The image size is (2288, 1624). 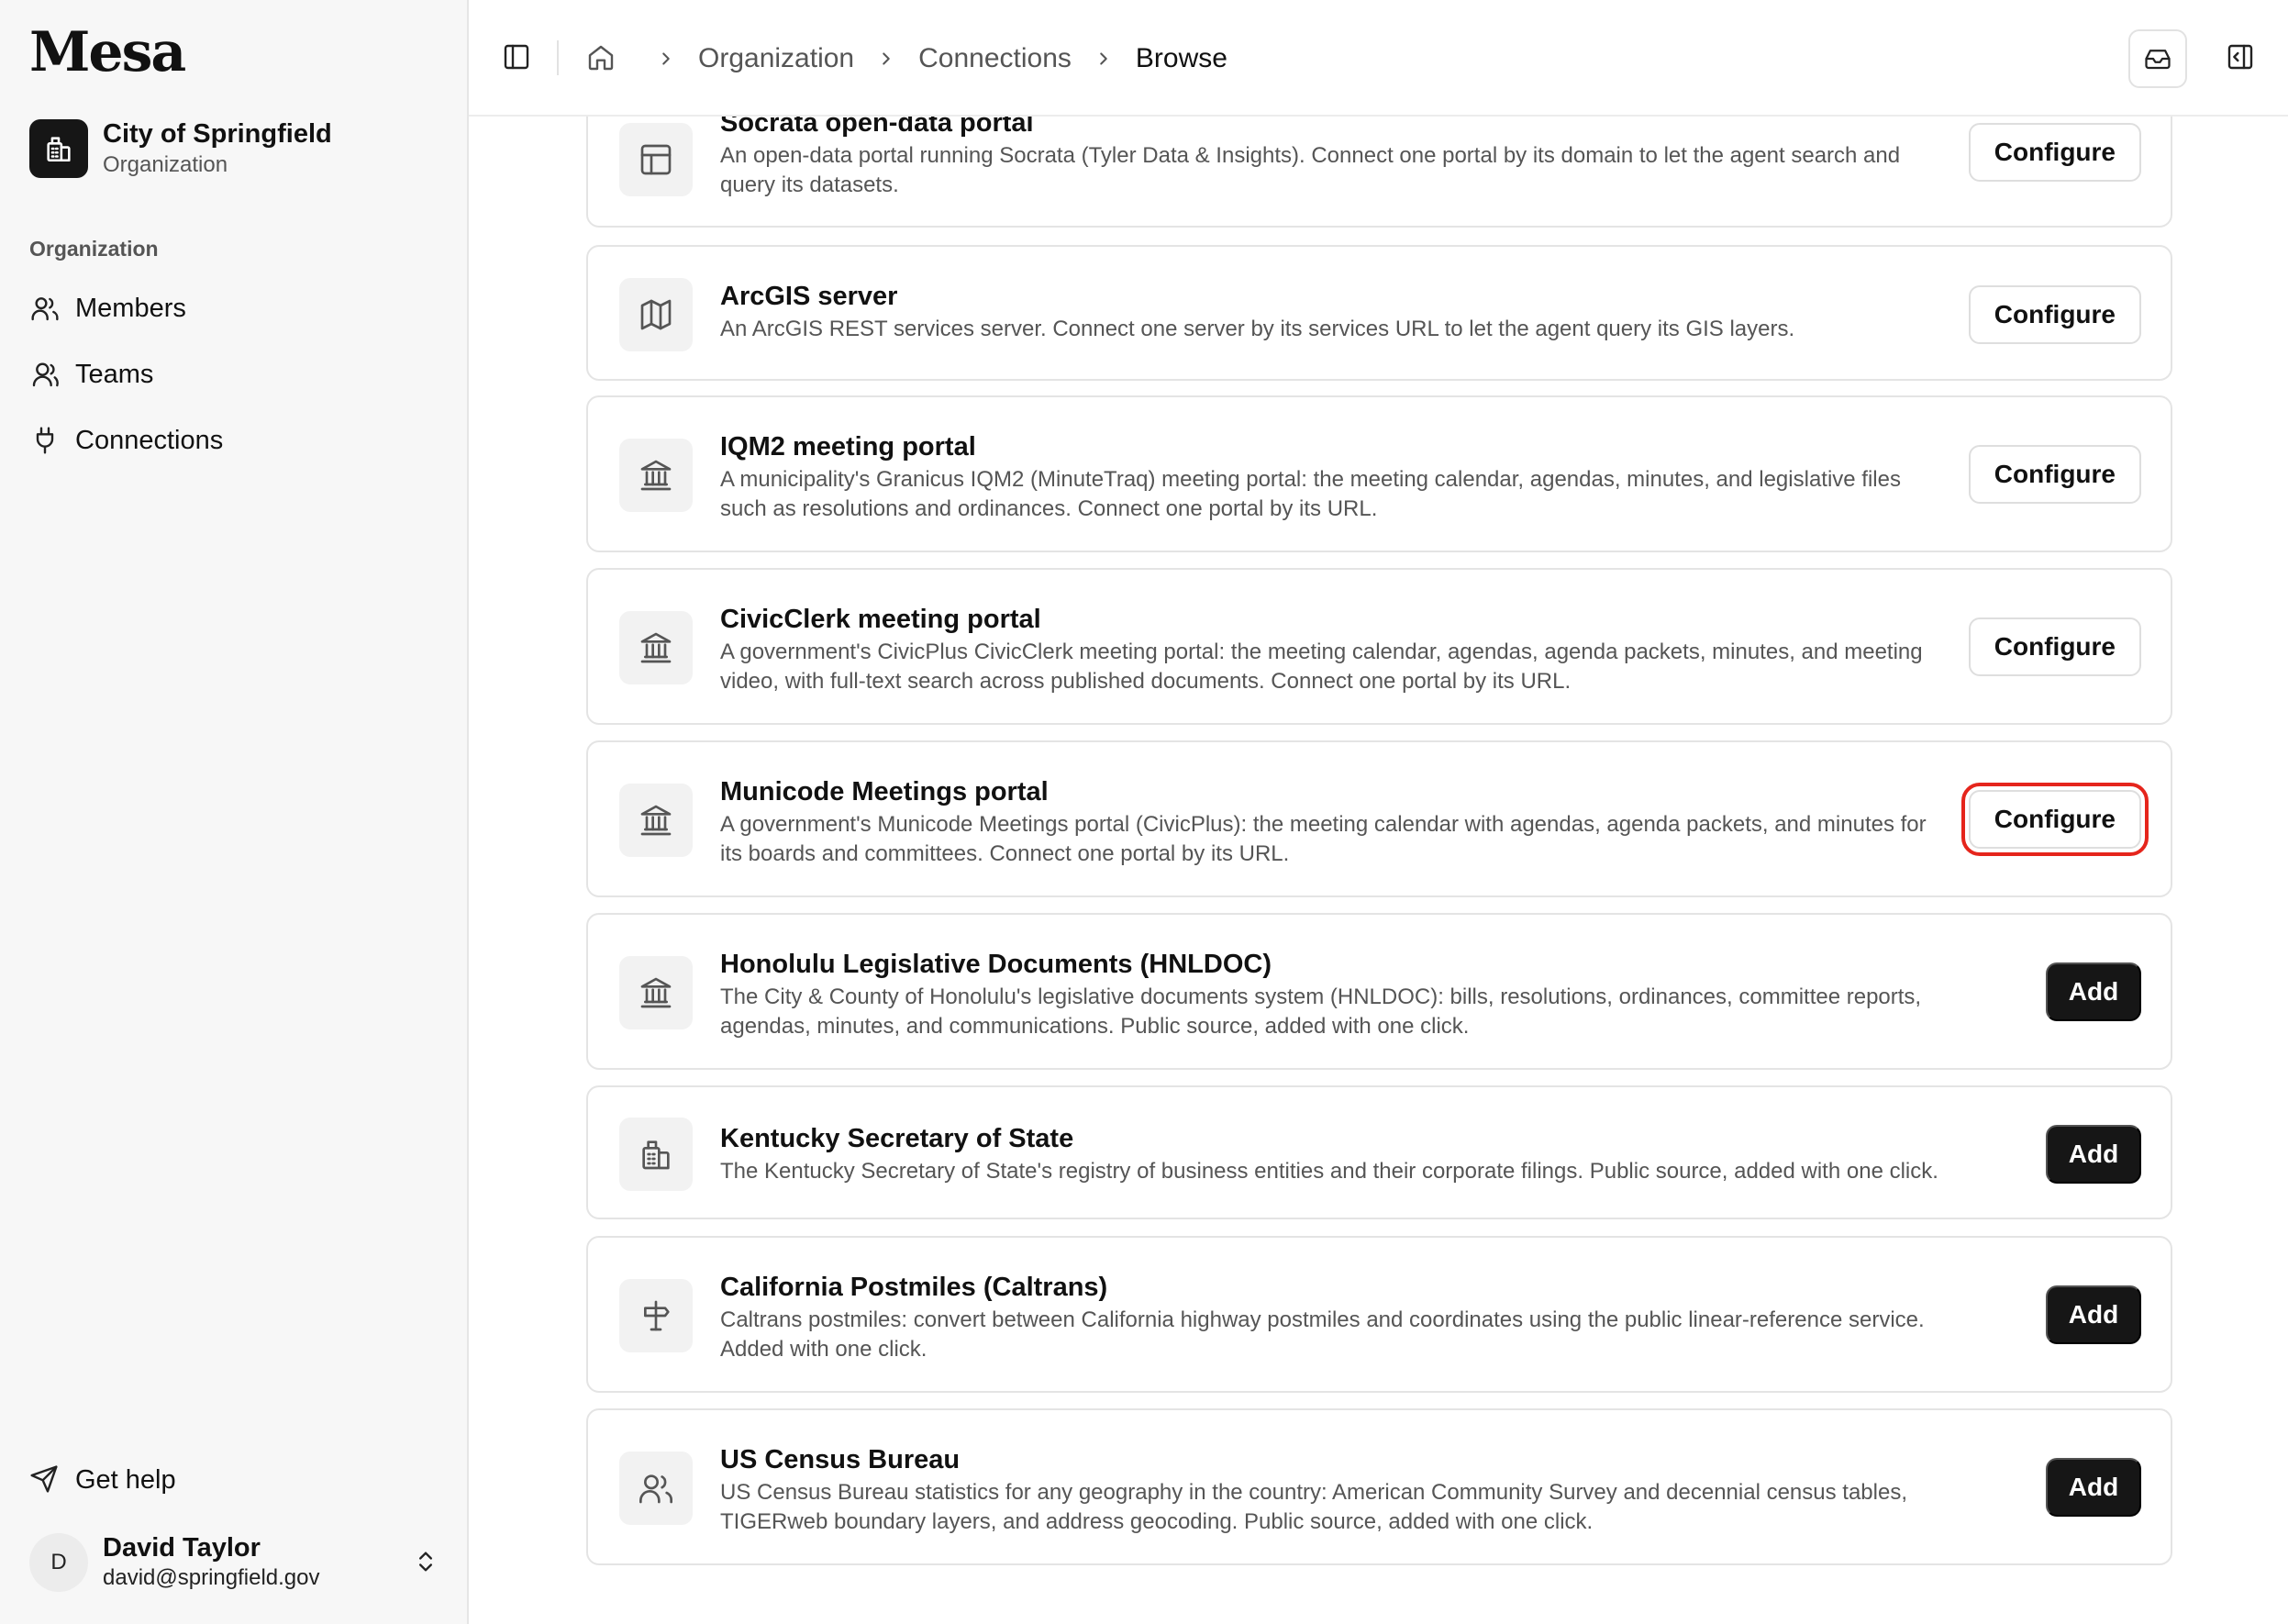 What do you see at coordinates (114, 374) in the screenshot?
I see `sidebar-item-label: Teams` at bounding box center [114, 374].